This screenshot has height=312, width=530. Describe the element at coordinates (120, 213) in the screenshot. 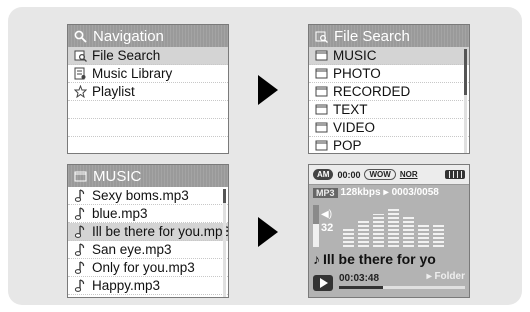

I see `list-item-label: blue.mp3` at that location.